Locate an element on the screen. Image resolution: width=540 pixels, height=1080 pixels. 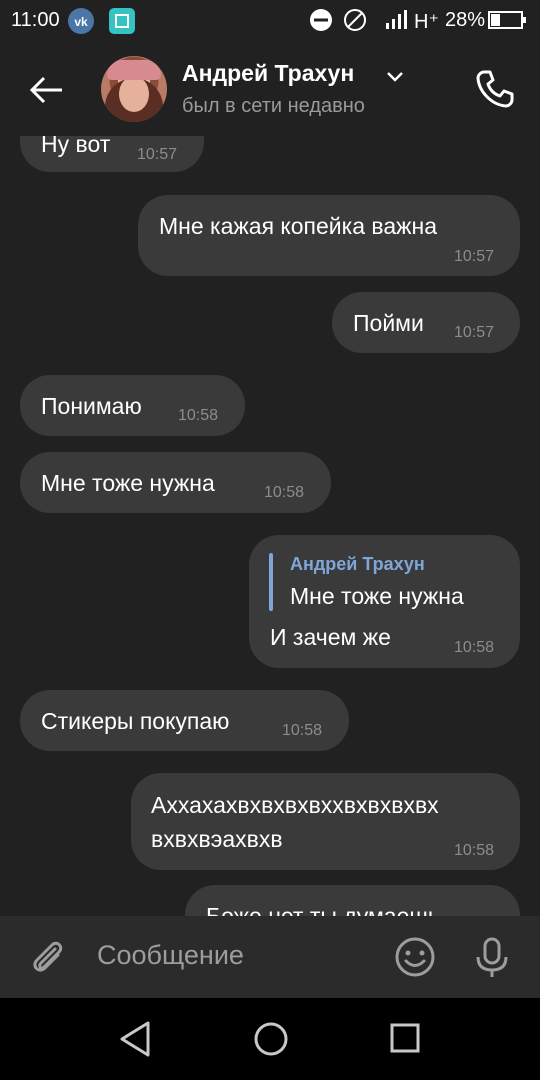
microphone-icon is located at coordinates (492, 958).